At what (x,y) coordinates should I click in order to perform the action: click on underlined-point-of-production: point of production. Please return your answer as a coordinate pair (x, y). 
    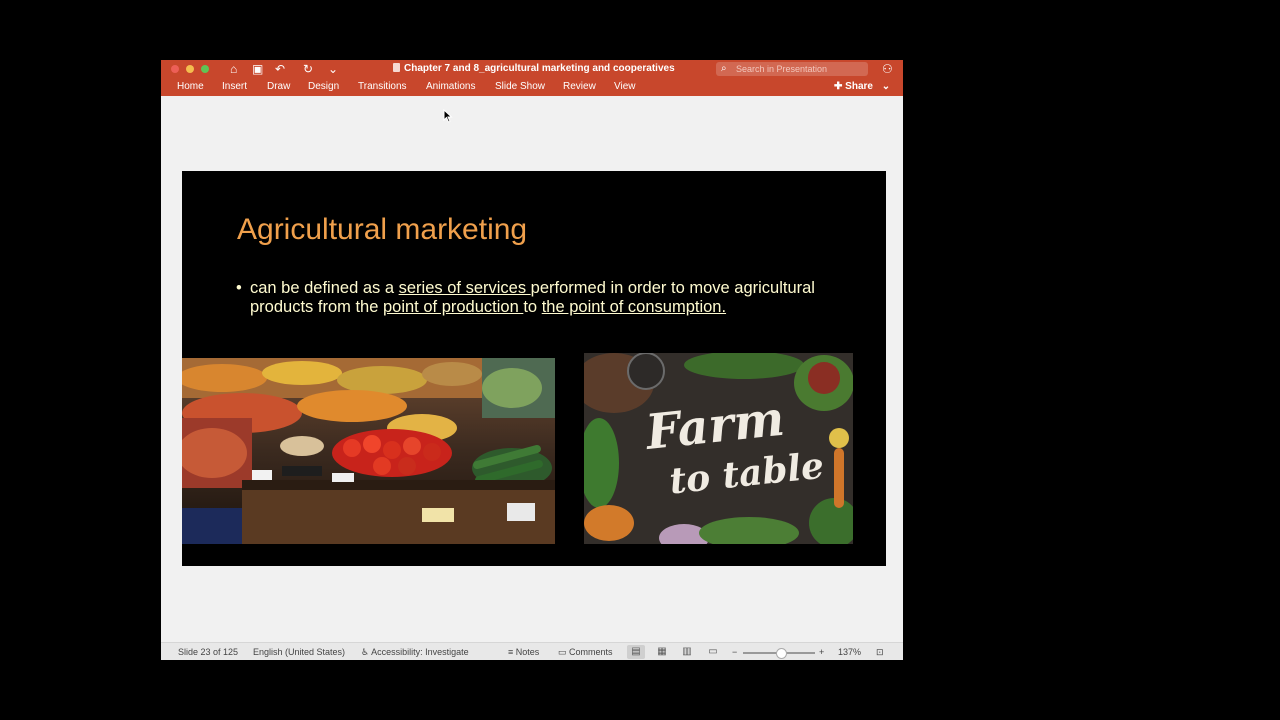
    Looking at the image, I should click on (453, 307).